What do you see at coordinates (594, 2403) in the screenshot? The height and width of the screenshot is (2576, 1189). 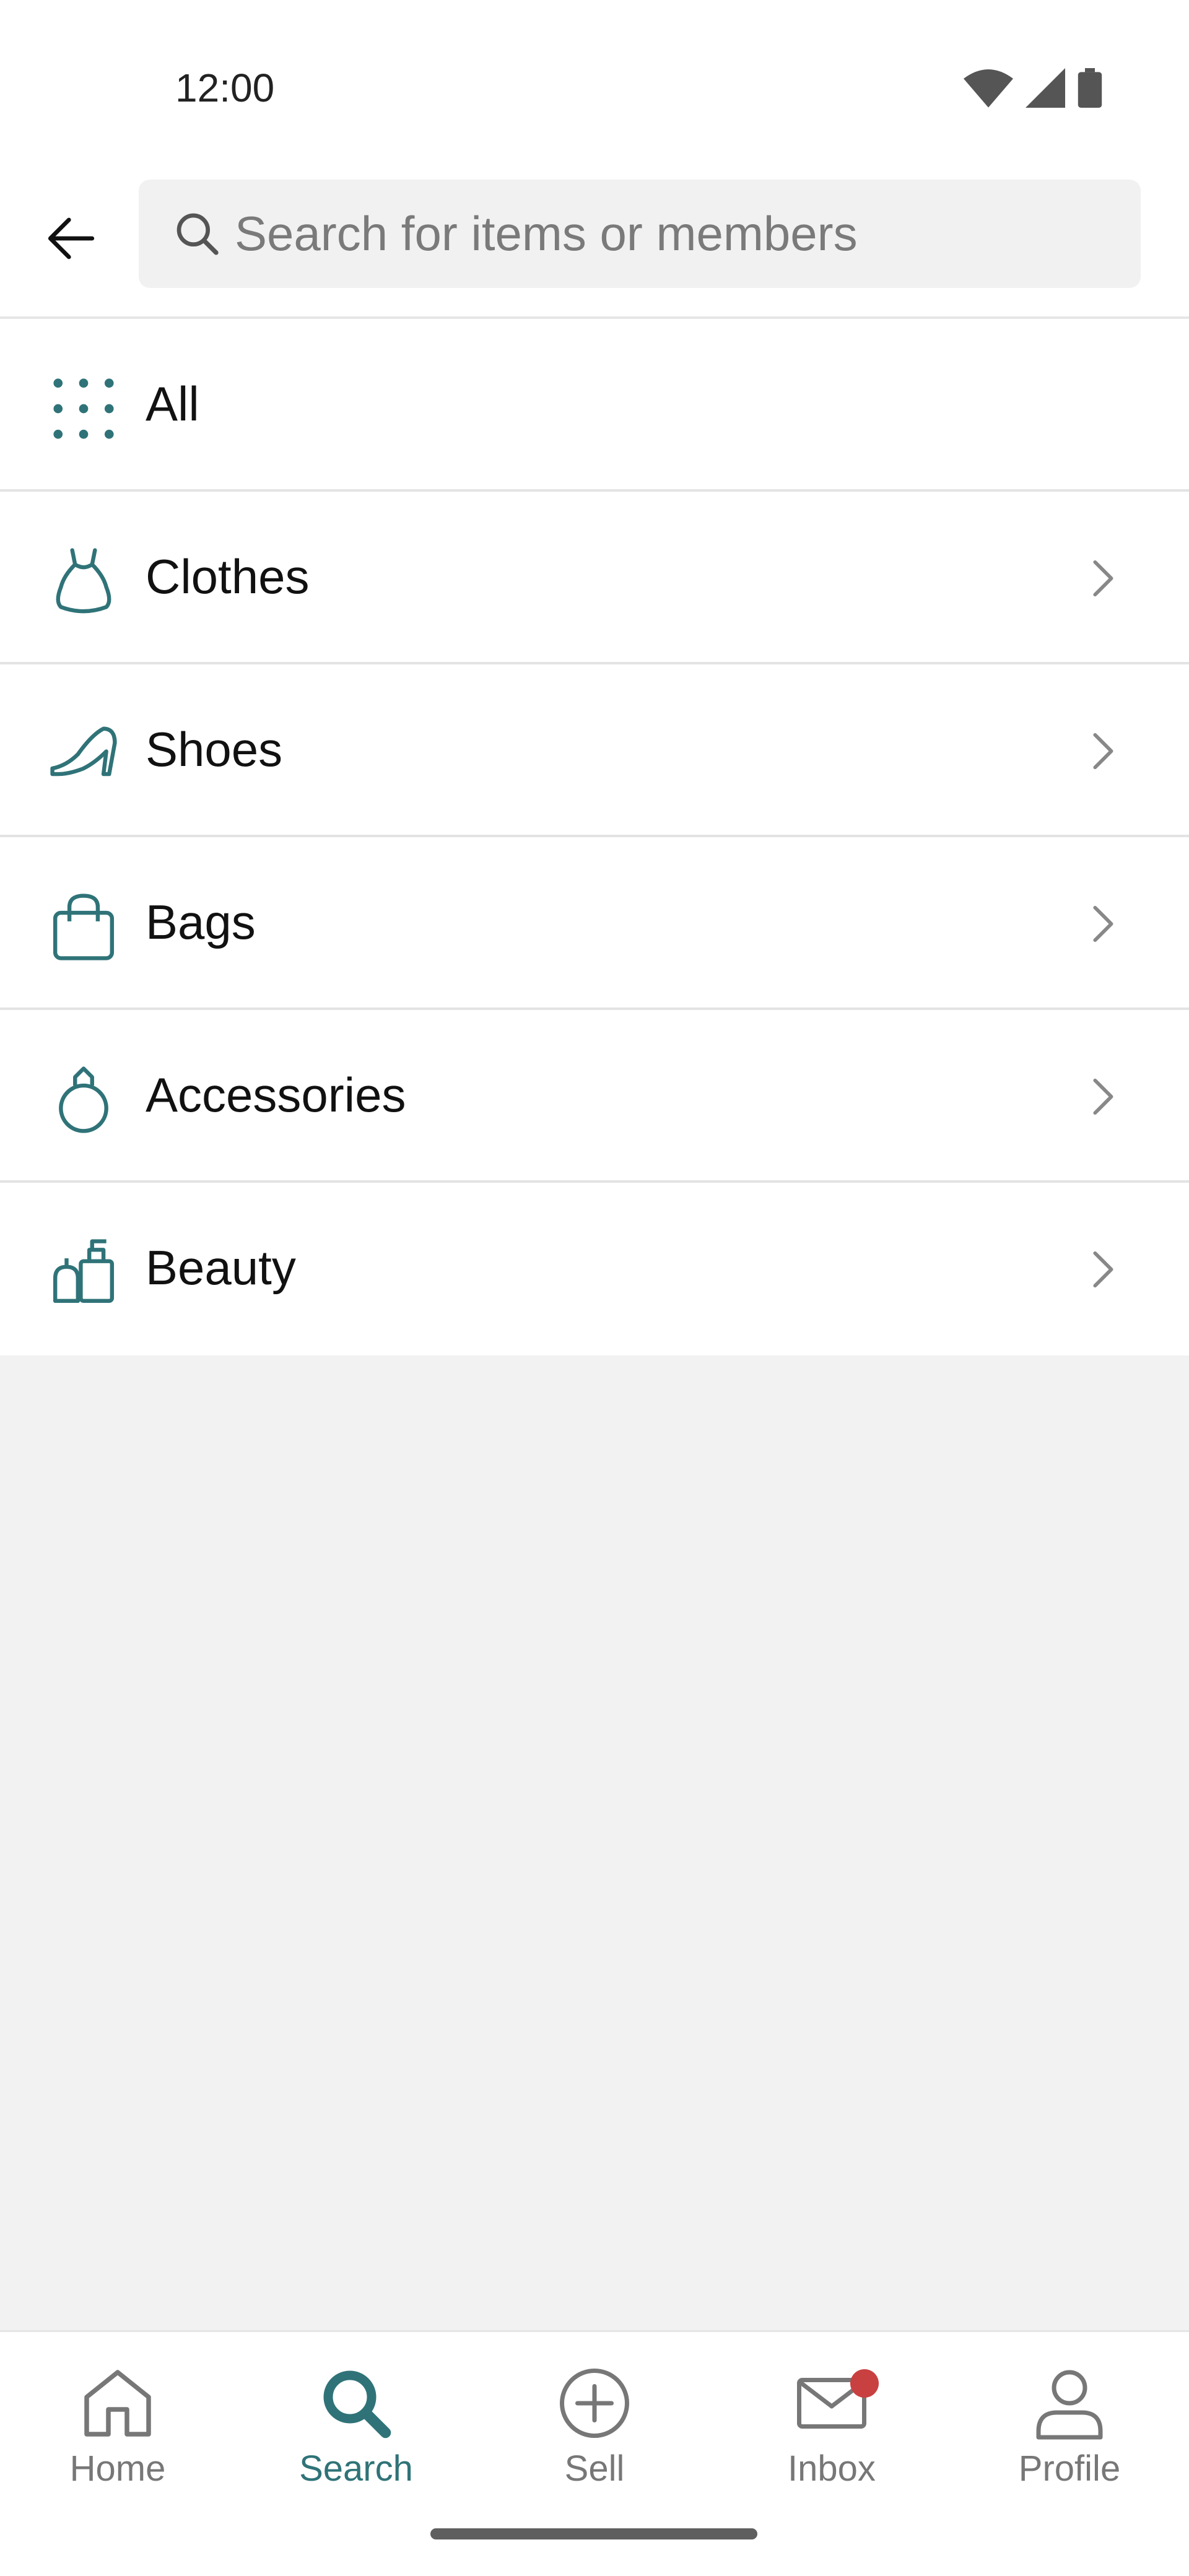 I see `plus-circle-icon` at bounding box center [594, 2403].